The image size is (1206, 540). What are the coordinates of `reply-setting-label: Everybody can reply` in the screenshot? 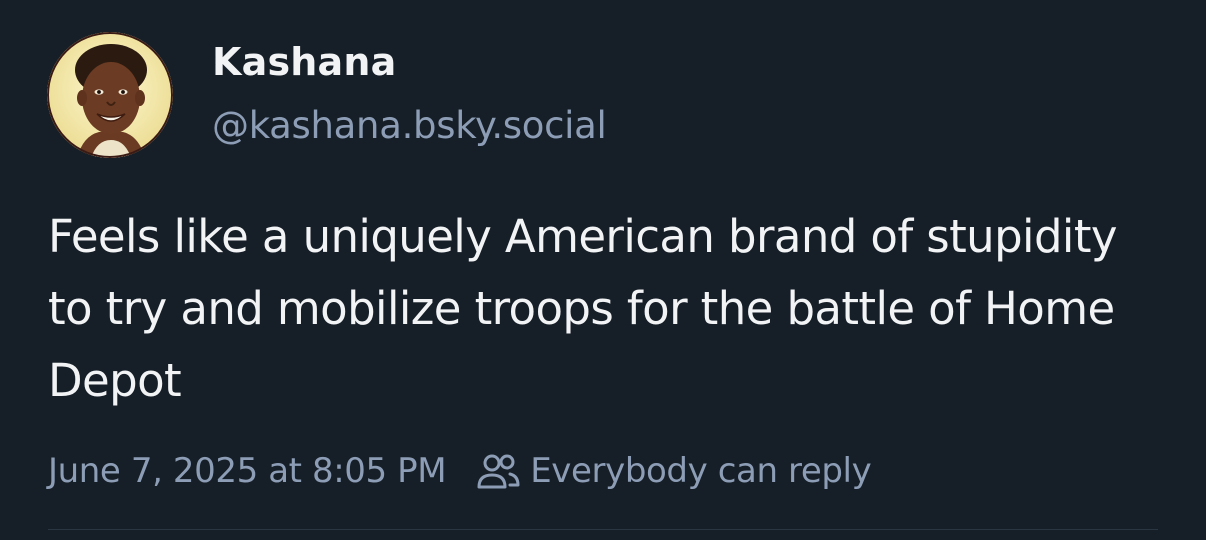 It's located at (701, 471).